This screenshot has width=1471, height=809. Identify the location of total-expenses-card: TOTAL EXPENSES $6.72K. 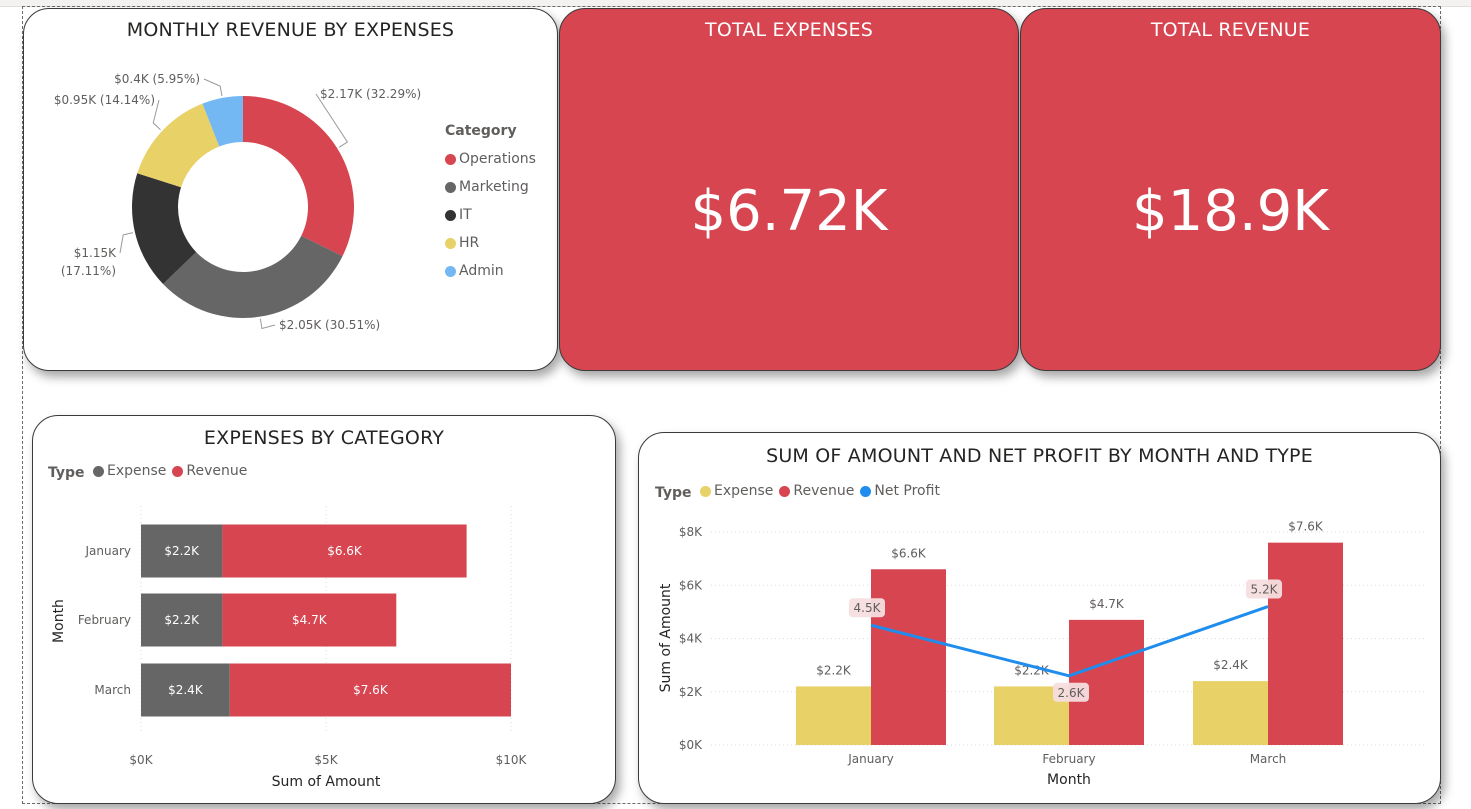
(789, 189).